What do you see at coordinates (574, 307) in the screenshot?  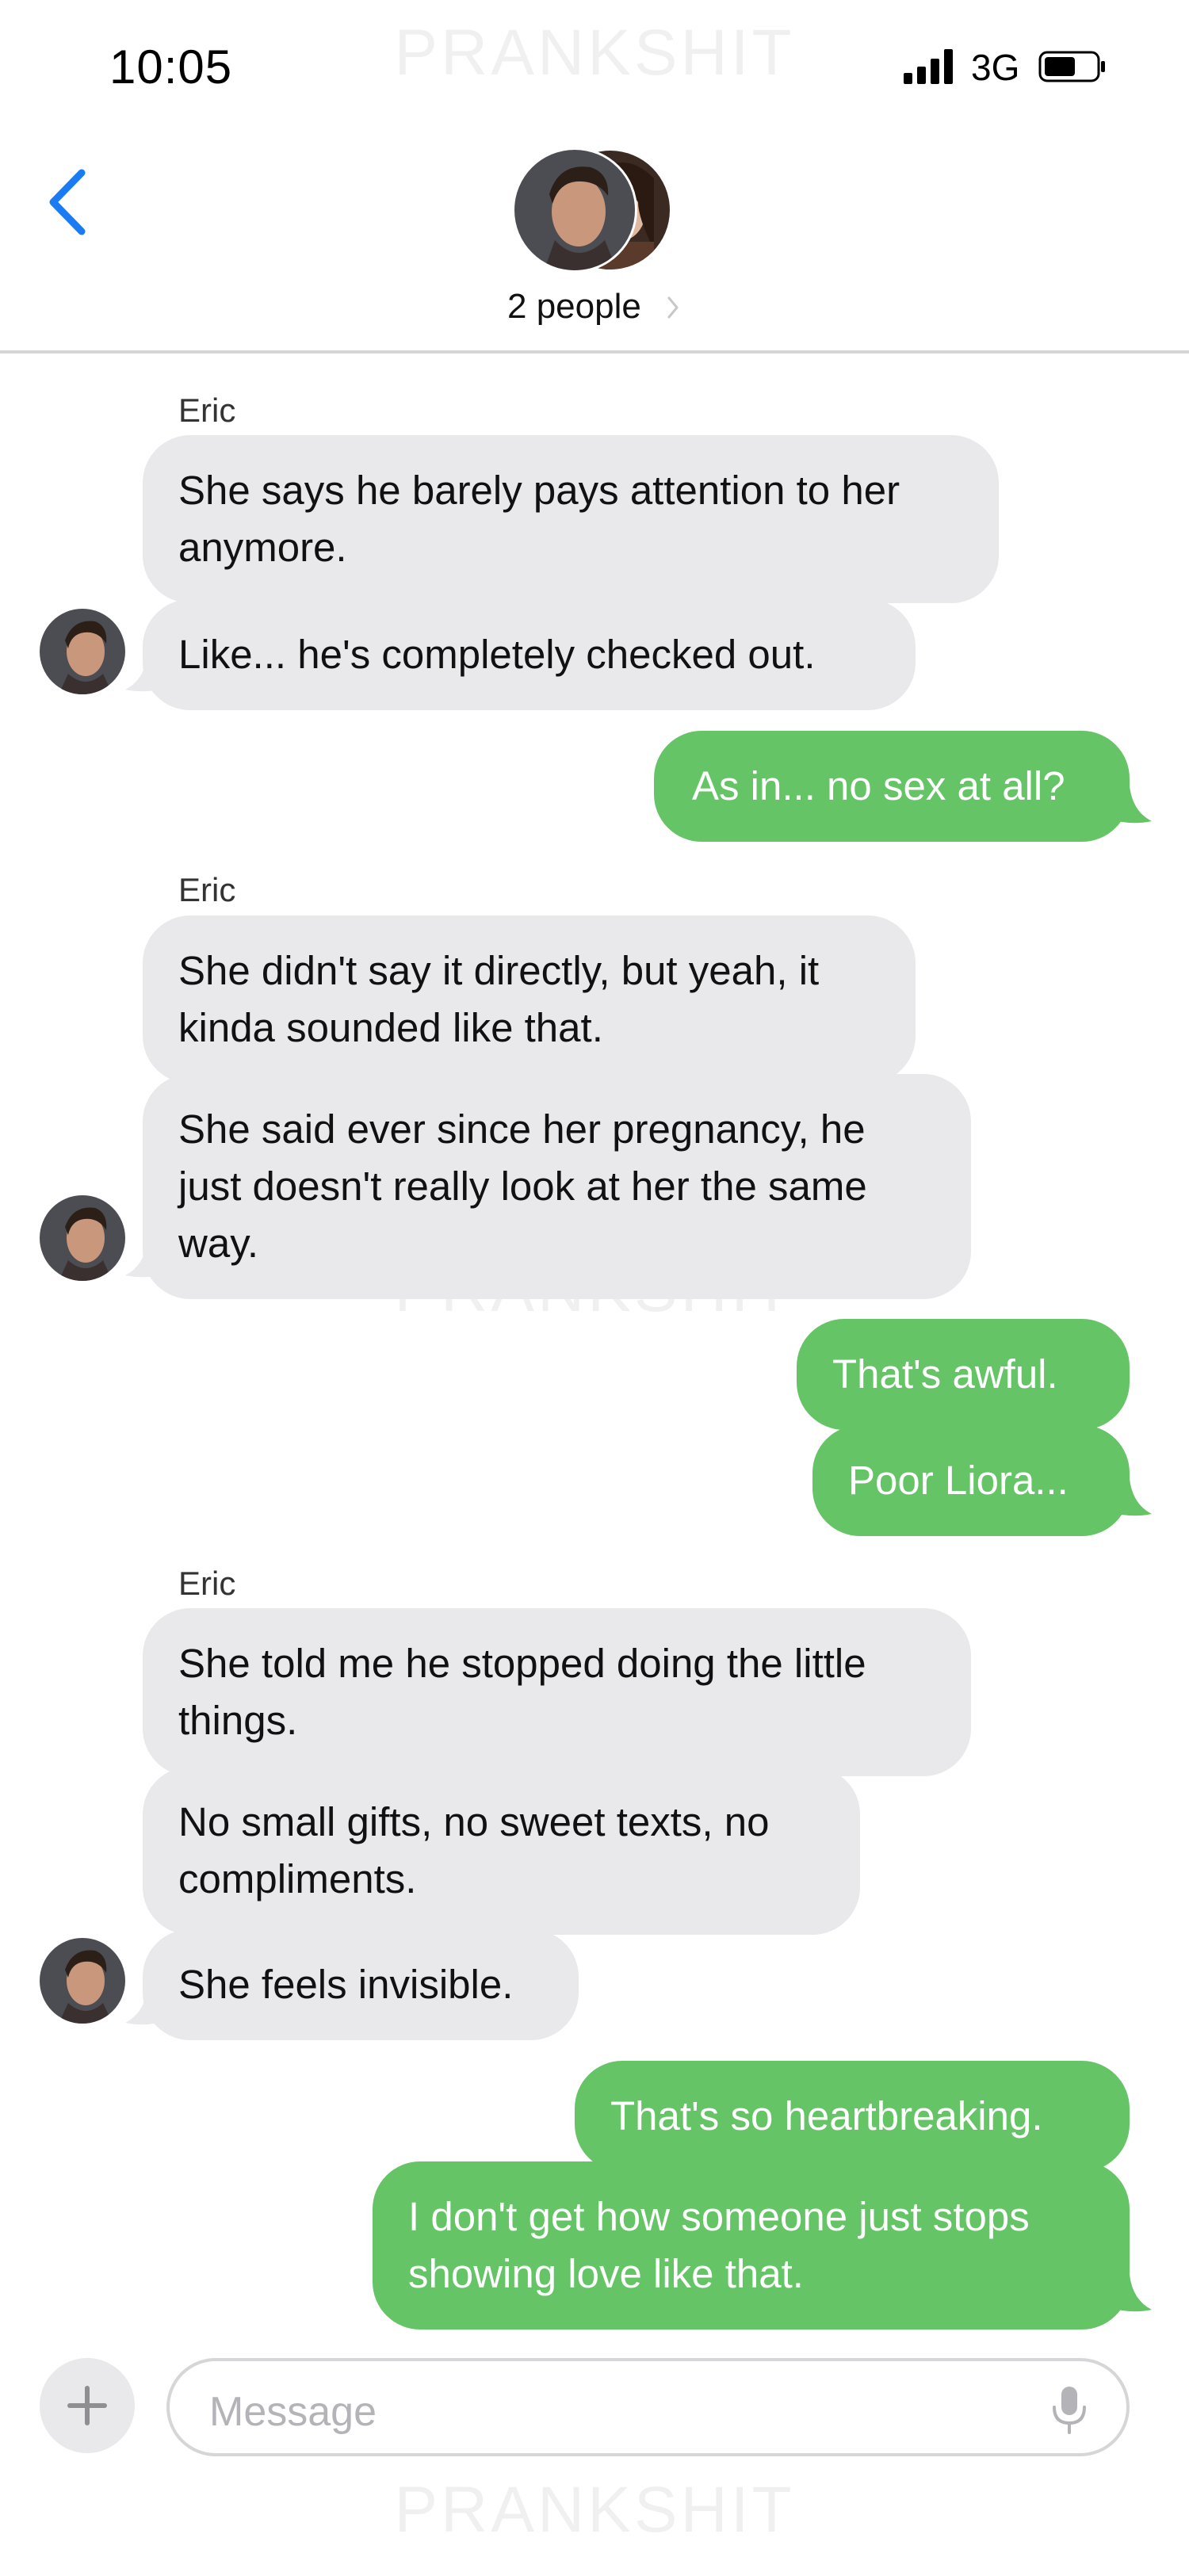 I see `conversation-title: 2 people` at bounding box center [574, 307].